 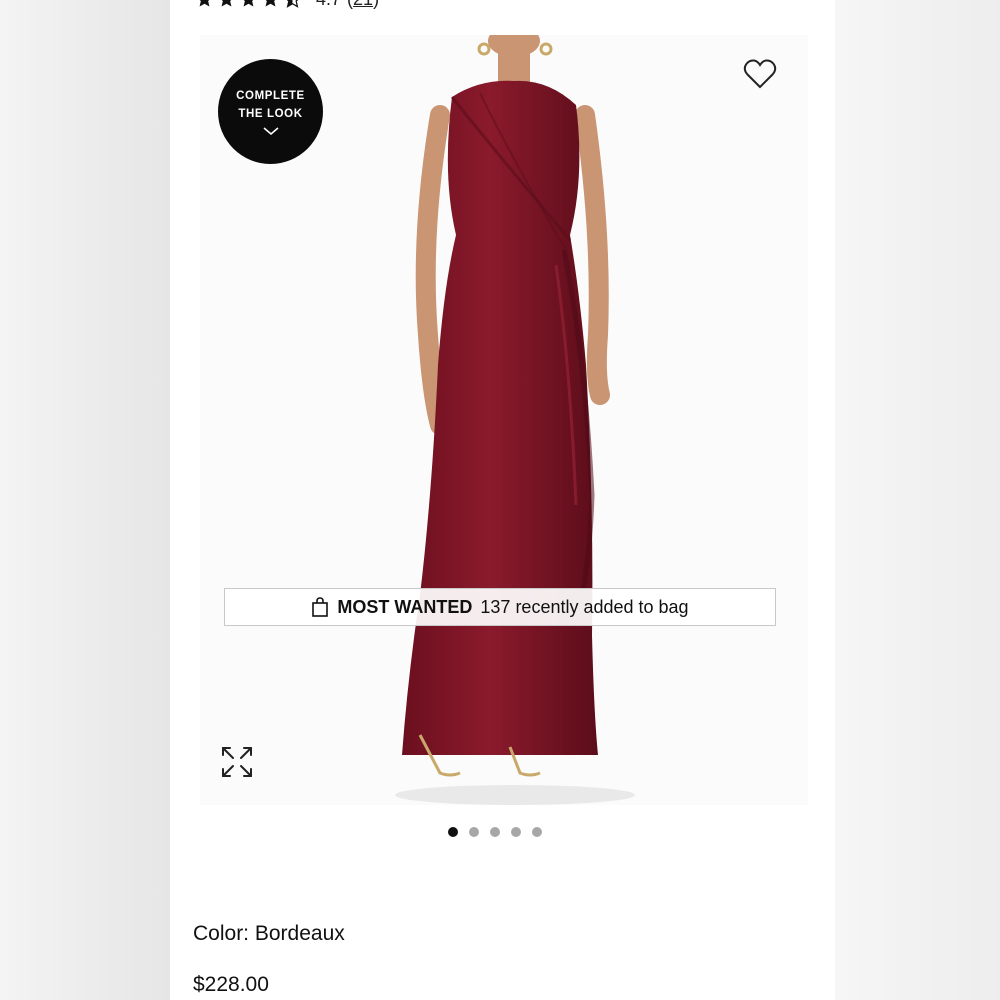 I want to click on color-info: Color: Bordeaux, so click(x=269, y=934).